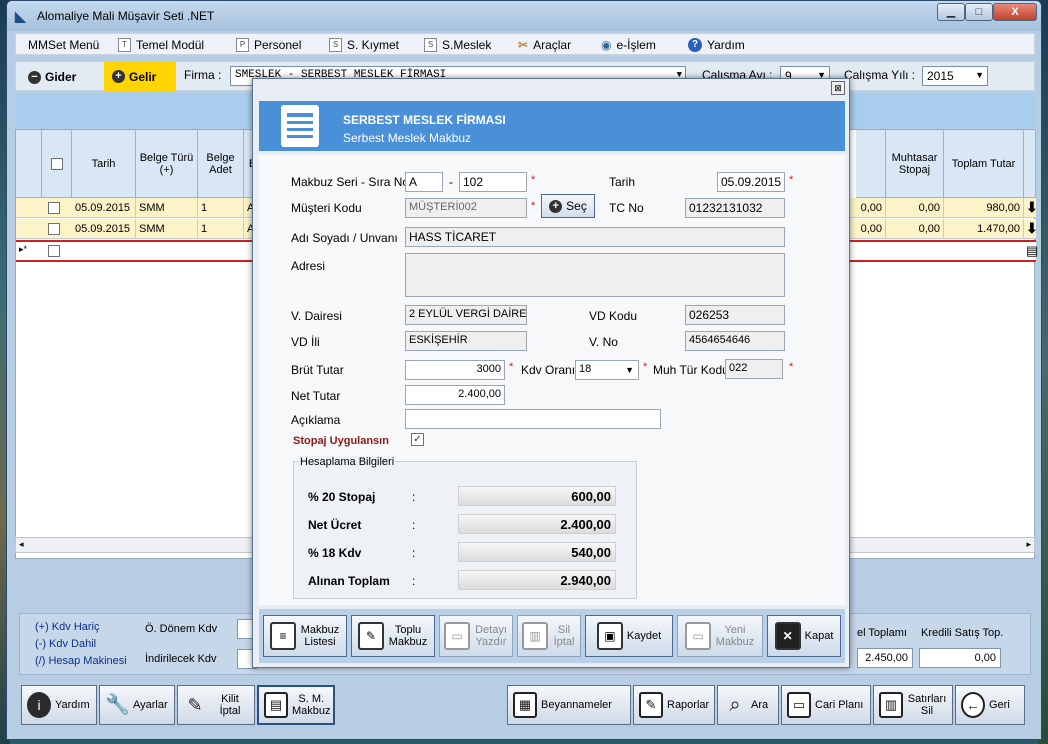 Image resolution: width=1048 pixels, height=744 pixels. What do you see at coordinates (720, 636) in the screenshot?
I see `yeni-makbuz-button: ▭ Yeni Makbuz` at bounding box center [720, 636].